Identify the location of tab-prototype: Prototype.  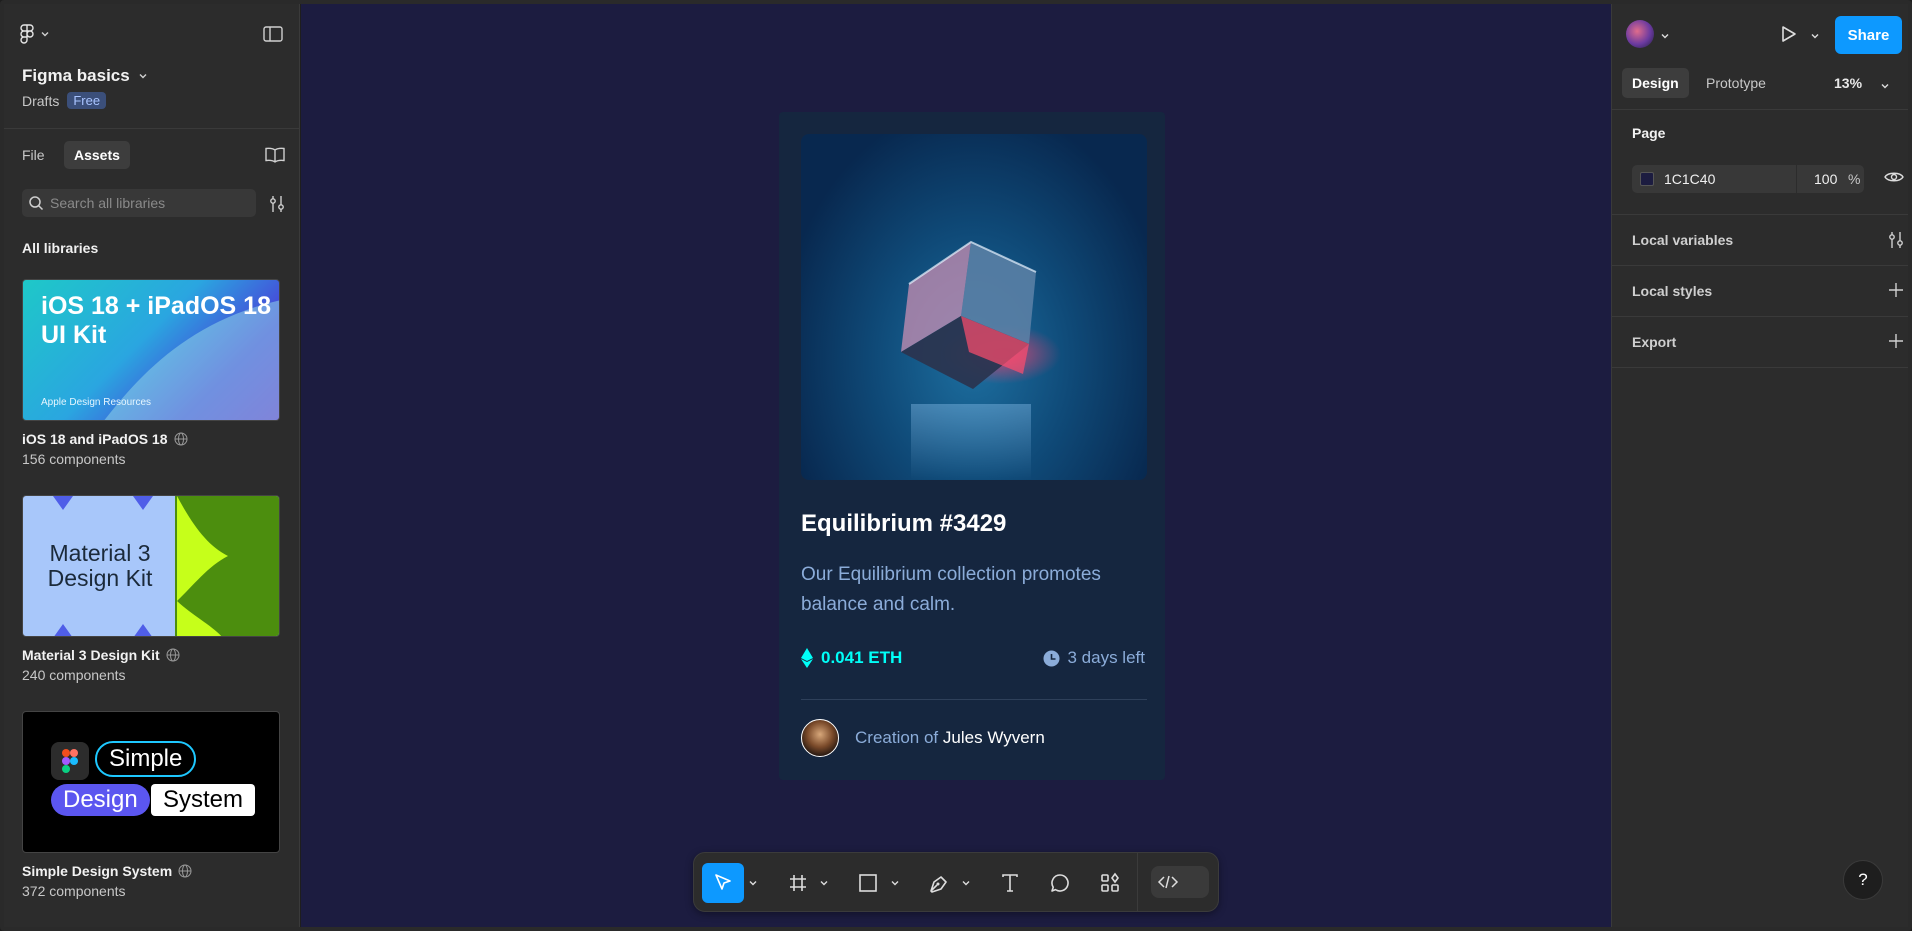
(1736, 83).